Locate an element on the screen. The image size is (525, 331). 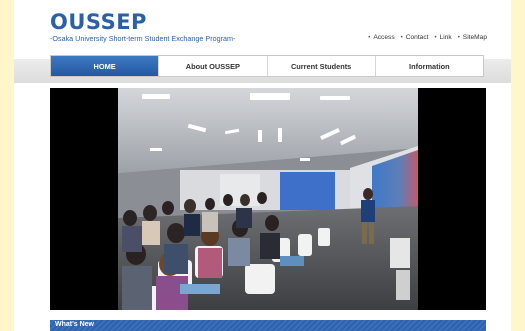
access-link: Access is located at coordinates (381, 37).